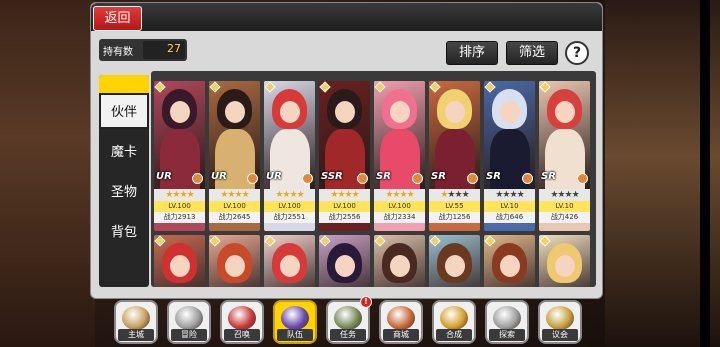 Image resolution: width=720 pixels, height=347 pixels. What do you see at coordinates (289, 217) in the screenshot?
I see `power-label: 战力2551` at bounding box center [289, 217].